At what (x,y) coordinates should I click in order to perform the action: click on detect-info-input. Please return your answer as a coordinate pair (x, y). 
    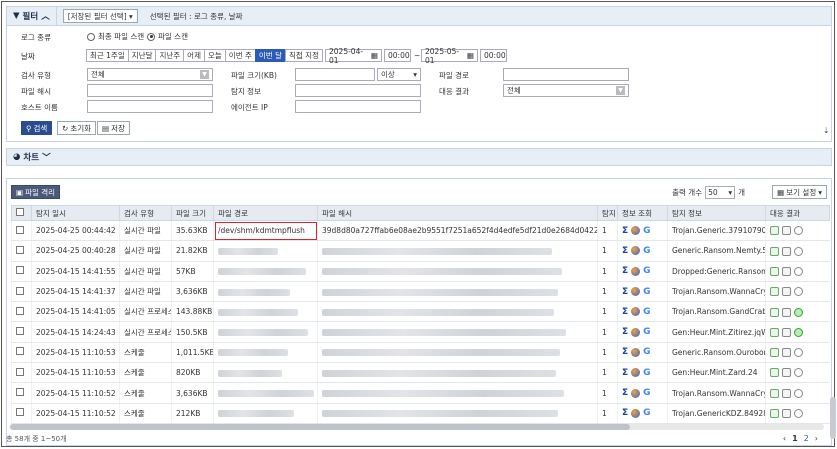
    Looking at the image, I should click on (358, 90).